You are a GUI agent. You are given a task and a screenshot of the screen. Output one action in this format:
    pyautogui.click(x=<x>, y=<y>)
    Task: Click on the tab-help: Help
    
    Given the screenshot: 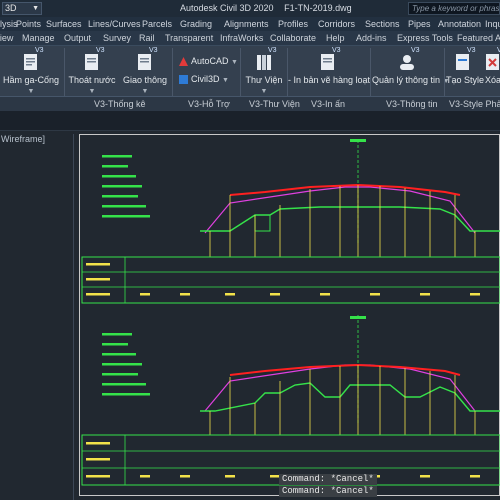 What is the action you would take?
    pyautogui.click(x=335, y=38)
    